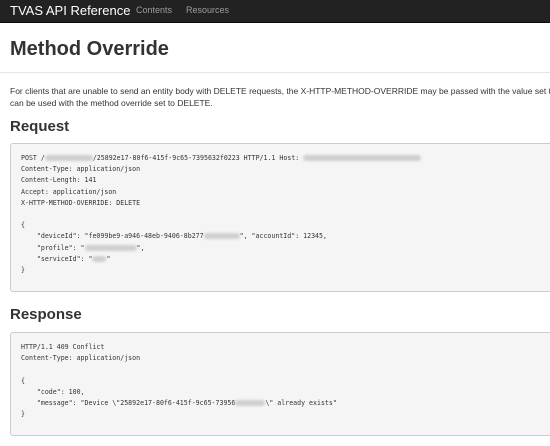 The height and width of the screenshot is (446, 550). What do you see at coordinates (40, 126) in the screenshot?
I see `request-heading: Request` at bounding box center [40, 126].